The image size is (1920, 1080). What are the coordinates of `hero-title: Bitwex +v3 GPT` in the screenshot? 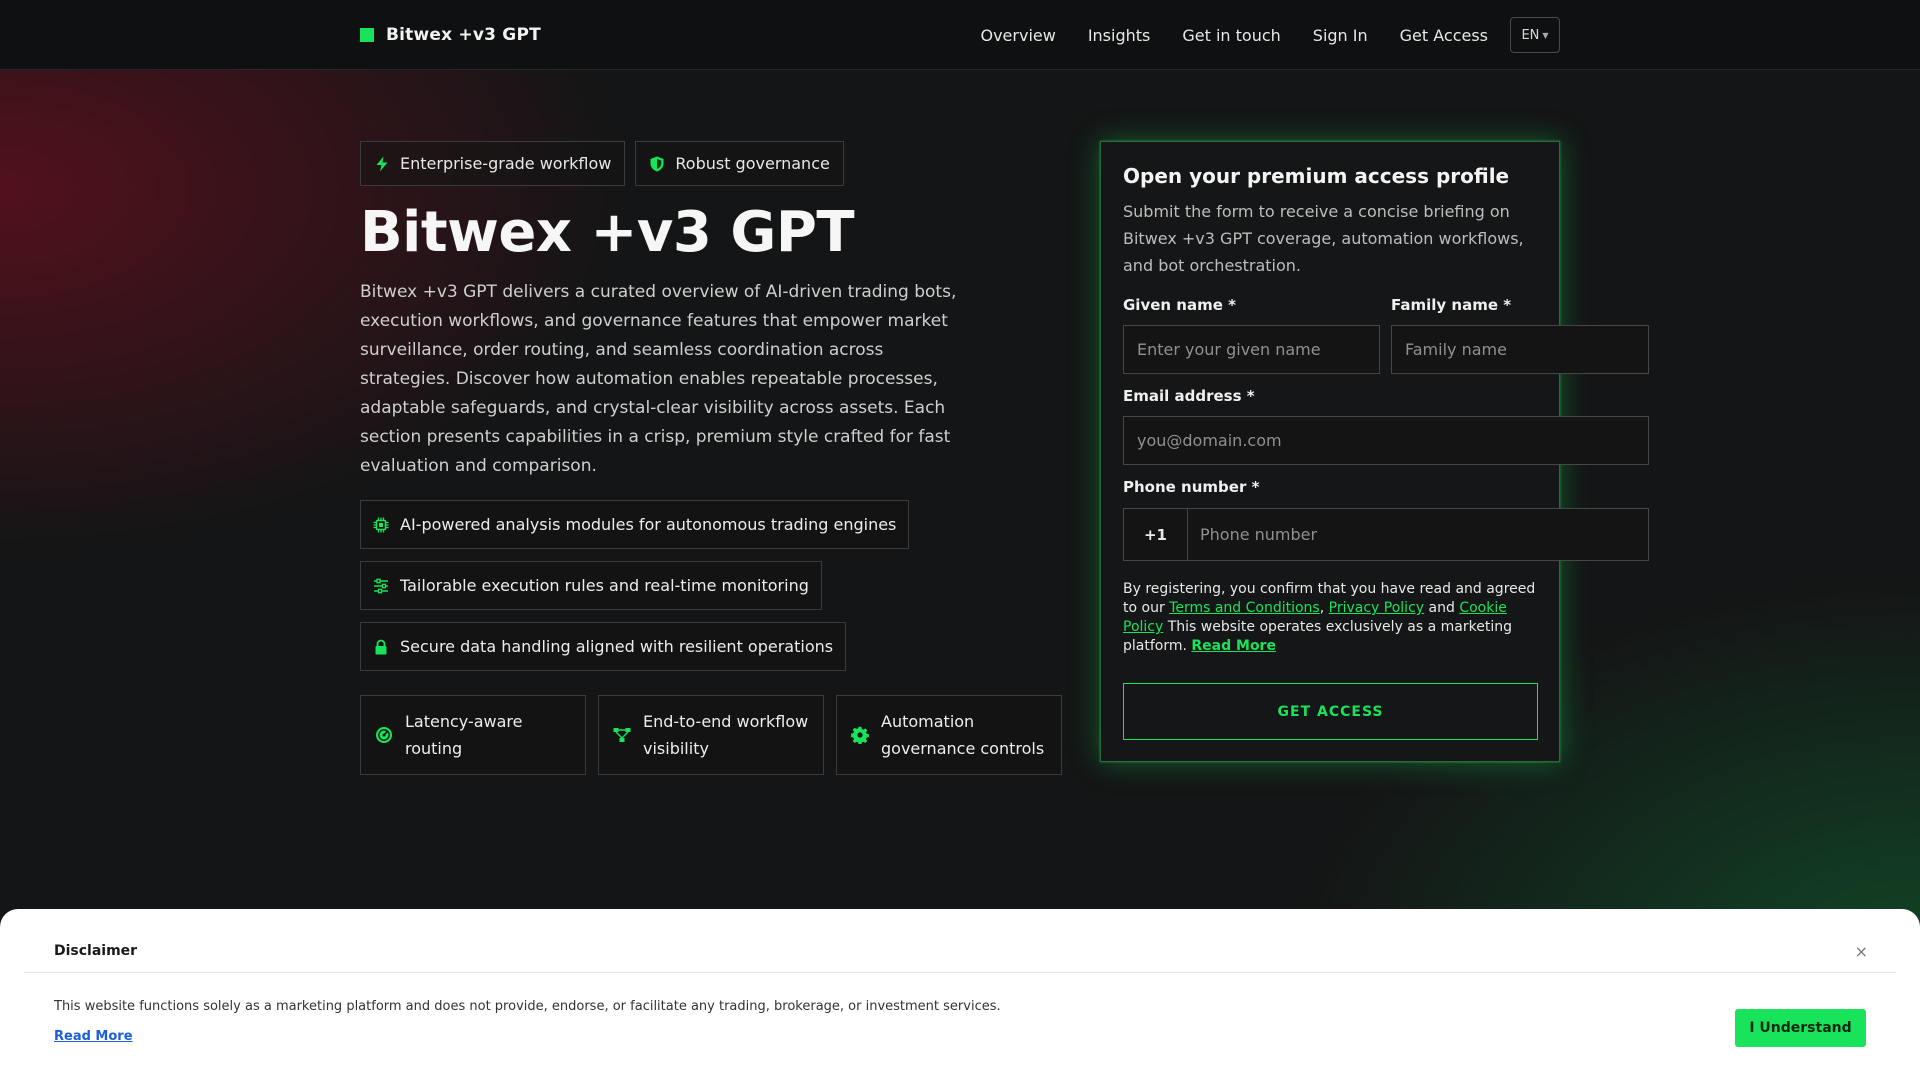 It's located at (607, 232).